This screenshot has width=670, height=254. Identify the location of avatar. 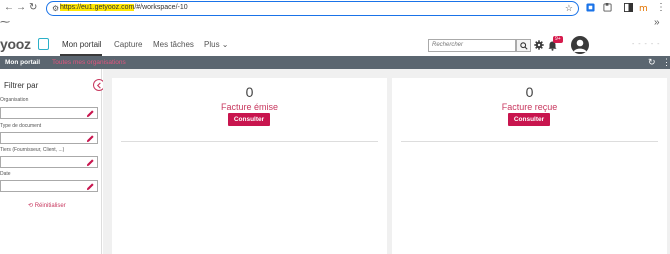
(580, 45).